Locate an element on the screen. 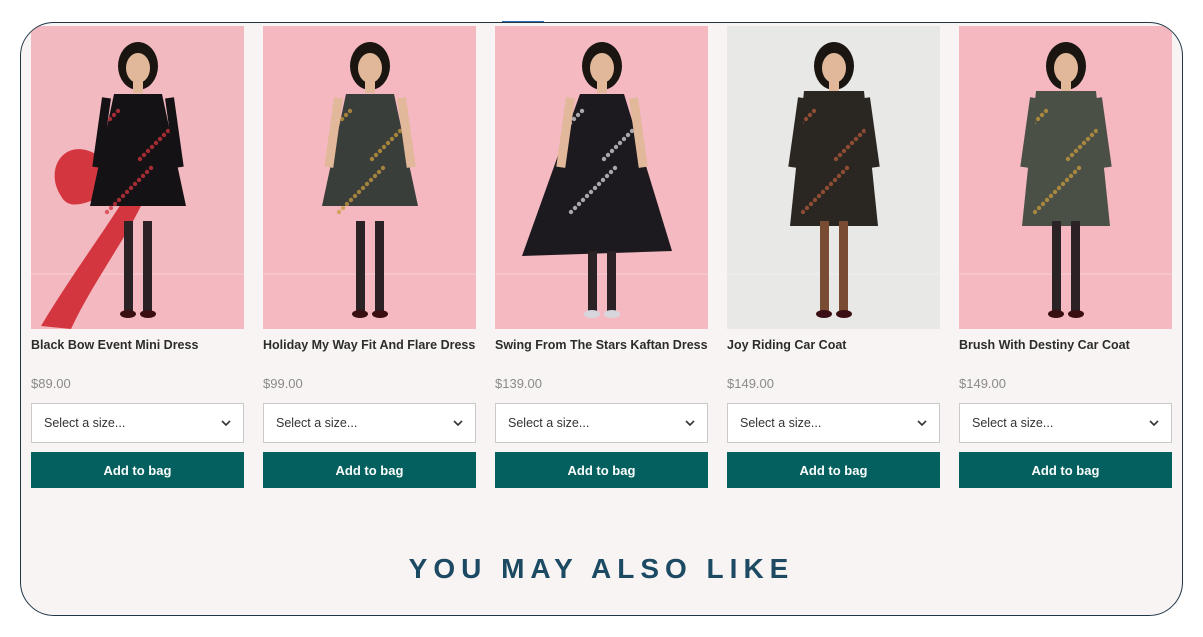 The width and height of the screenshot is (1203, 637). section-heading: YOU MAY ALSO LIKE is located at coordinates (601, 568).